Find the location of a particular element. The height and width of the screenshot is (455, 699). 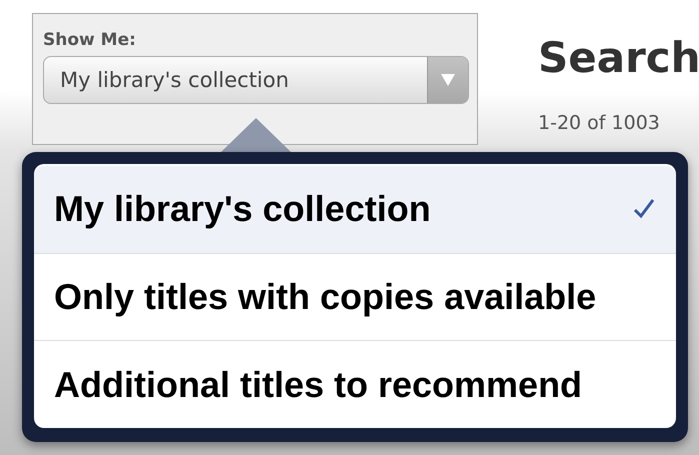

results-title: Search is located at coordinates (618, 57).